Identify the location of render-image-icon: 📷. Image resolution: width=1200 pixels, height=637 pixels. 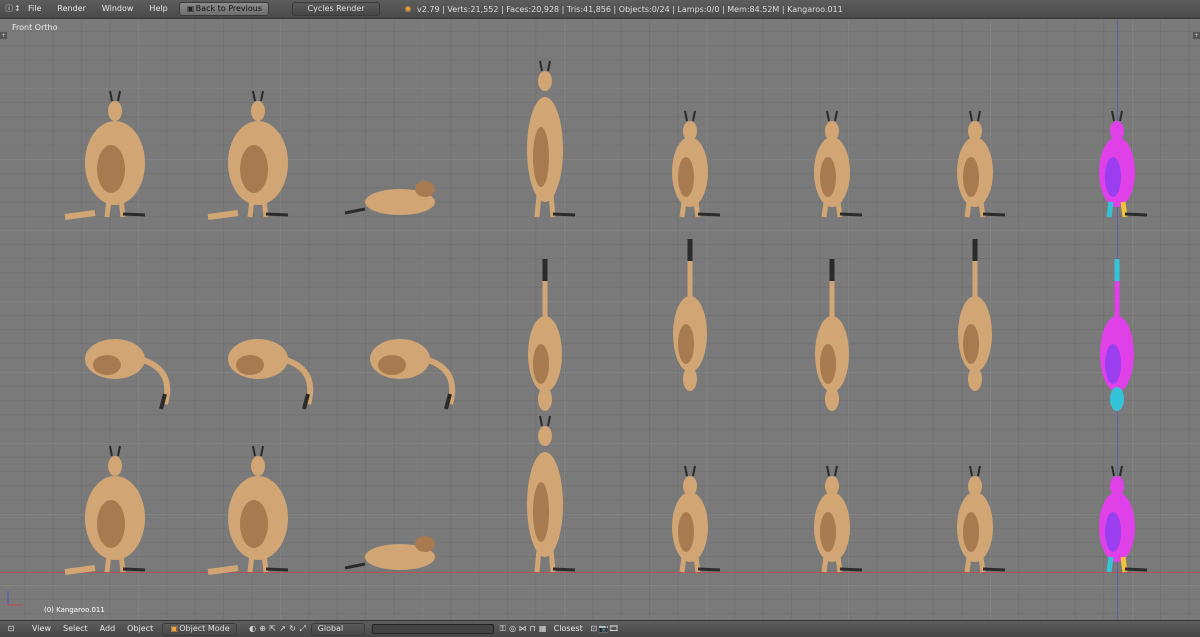
(604, 629).